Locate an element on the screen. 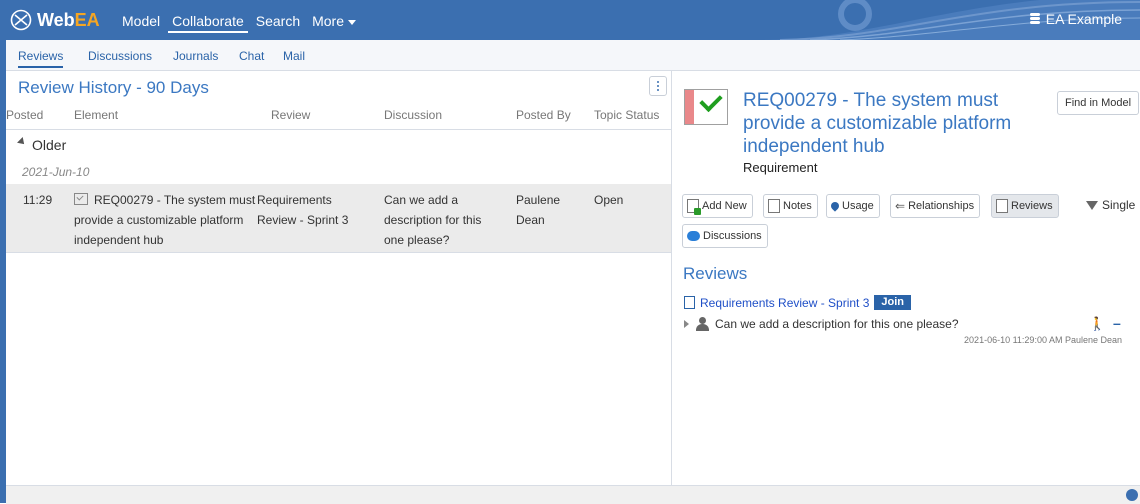  find-in-model-button: Find in Model is located at coordinates (1098, 103).